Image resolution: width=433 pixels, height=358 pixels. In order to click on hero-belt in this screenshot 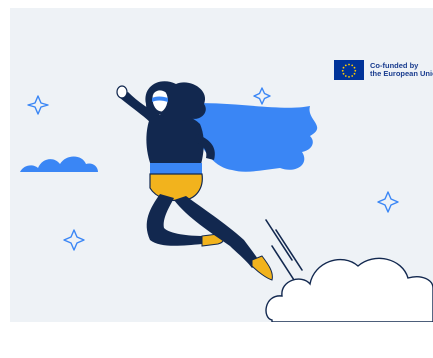, I will do `click(176, 168)`.